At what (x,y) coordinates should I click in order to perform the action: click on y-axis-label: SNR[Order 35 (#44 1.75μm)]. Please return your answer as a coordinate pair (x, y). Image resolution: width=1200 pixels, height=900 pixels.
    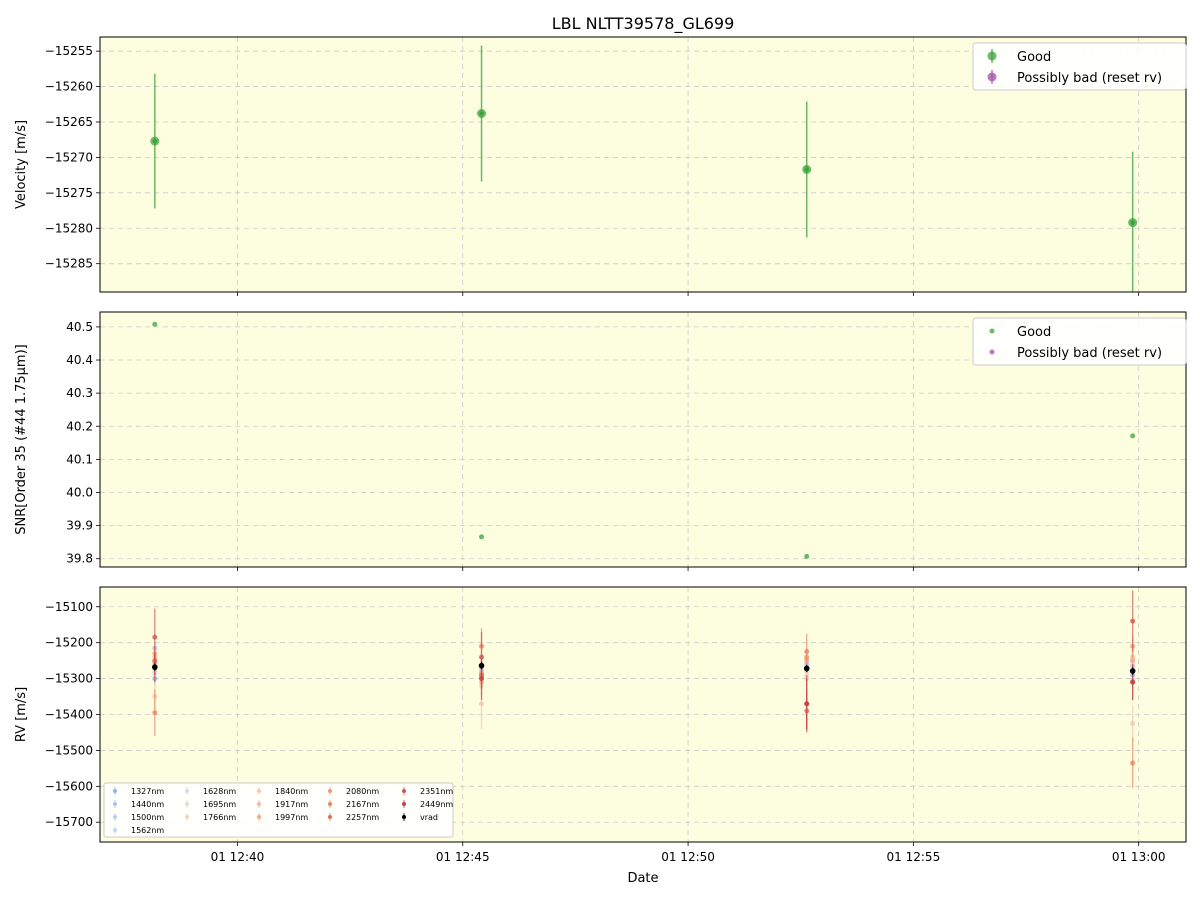
    Looking at the image, I should click on (21, 439).